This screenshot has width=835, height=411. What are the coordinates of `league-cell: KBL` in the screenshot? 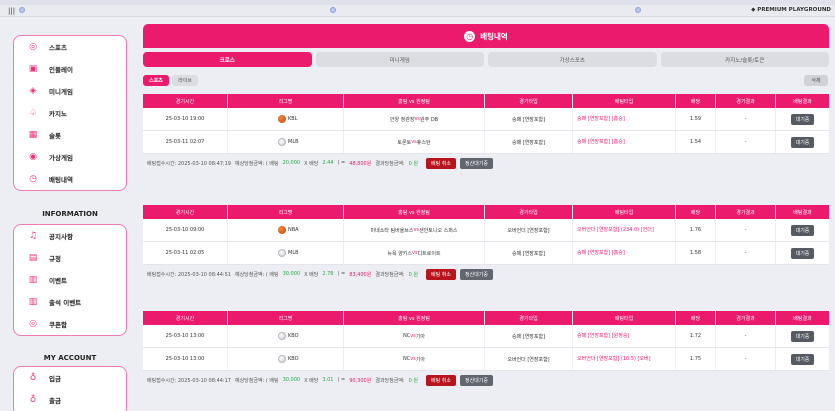 It's located at (286, 119).